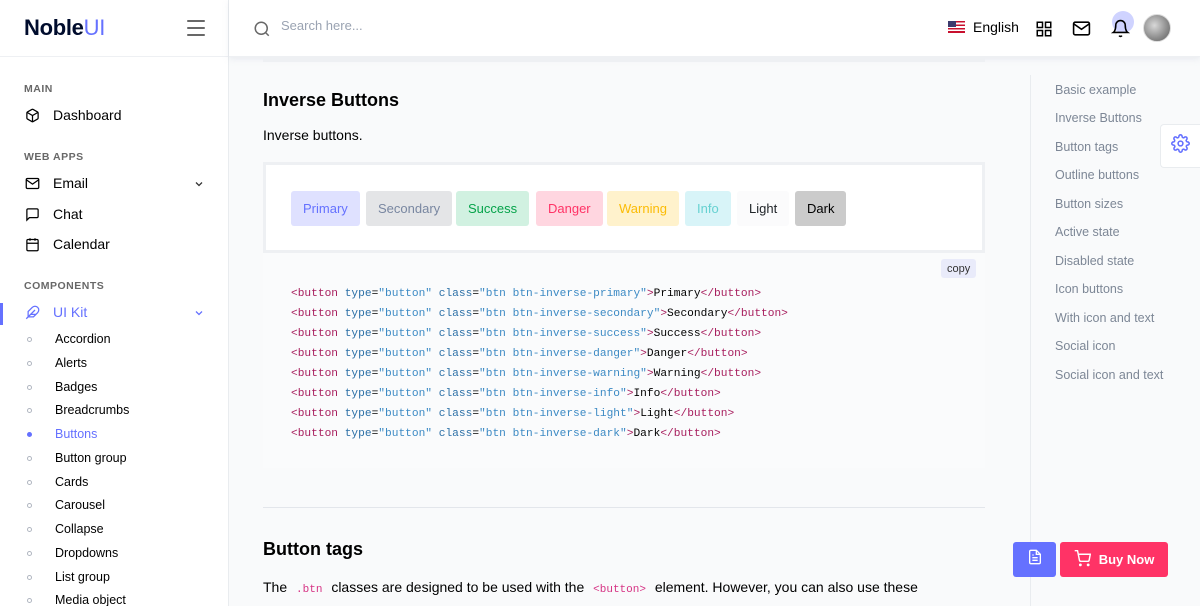 The height and width of the screenshot is (606, 1200). Describe the element at coordinates (90, 599) in the screenshot. I see `sub-item-label: Media object` at that location.